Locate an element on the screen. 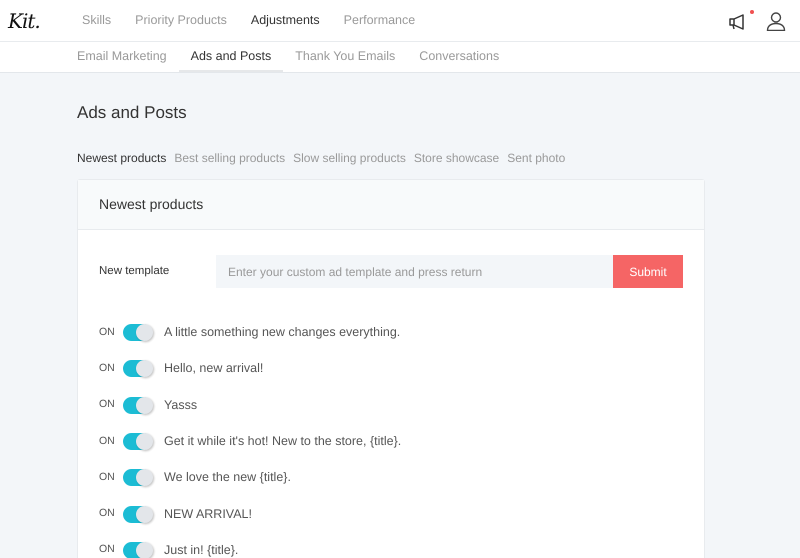 The width and height of the screenshot is (800, 558). sub-nav-tab: Conversations is located at coordinates (459, 57).